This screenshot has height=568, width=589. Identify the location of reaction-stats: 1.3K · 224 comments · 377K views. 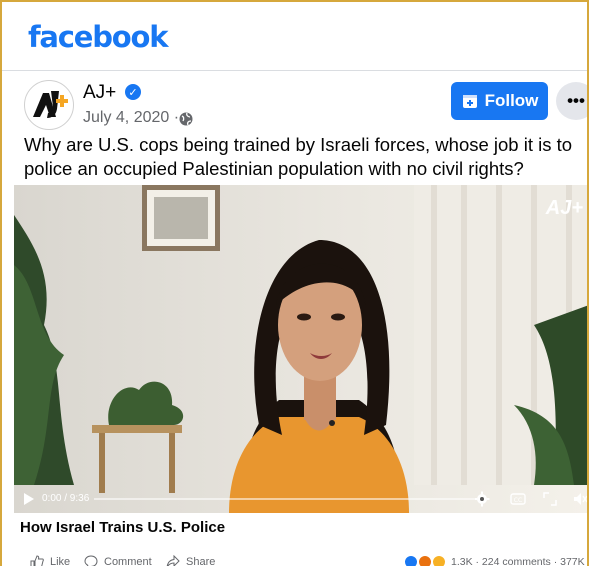
(495, 560).